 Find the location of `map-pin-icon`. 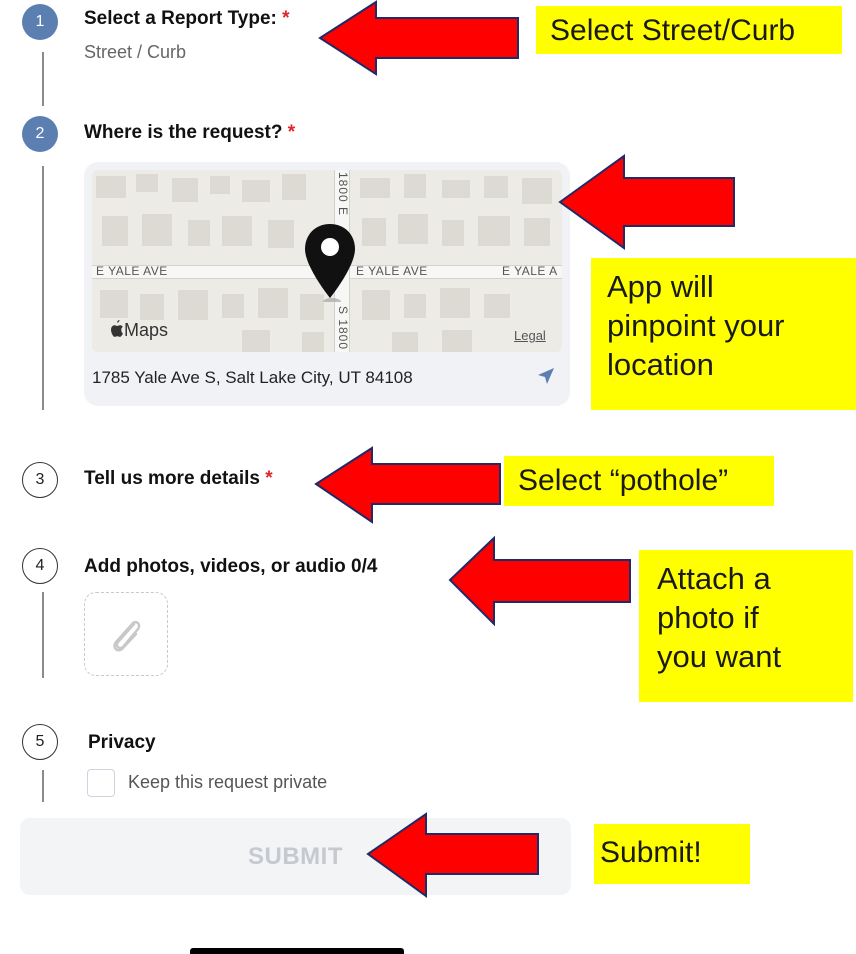

map-pin-icon is located at coordinates (330, 262).